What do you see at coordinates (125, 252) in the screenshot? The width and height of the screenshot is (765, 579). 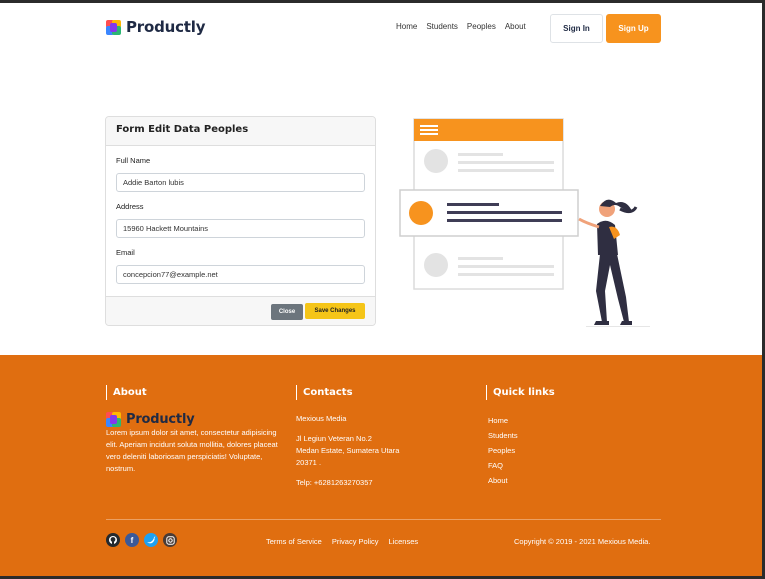 I see `email-label: Email` at bounding box center [125, 252].